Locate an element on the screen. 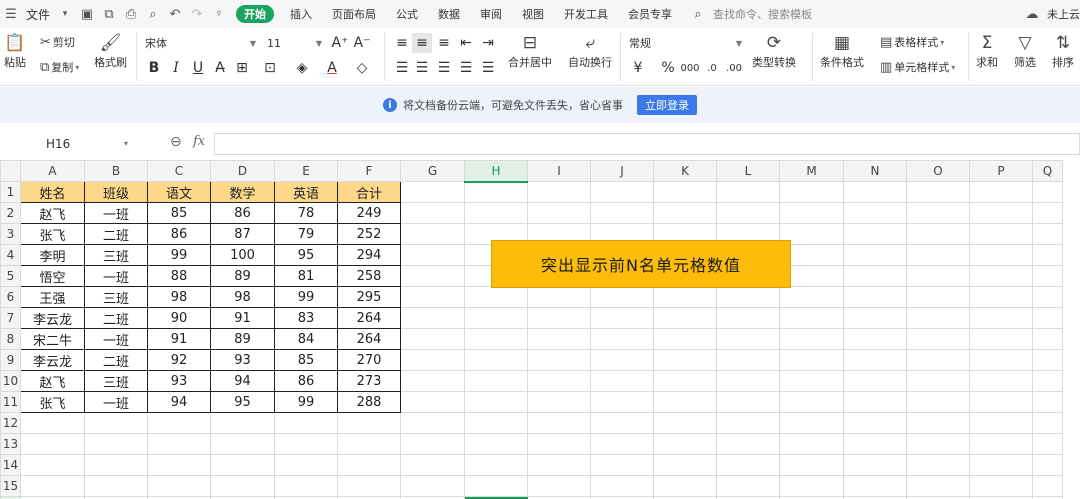 This screenshot has width=1080, height=499. cell-d4: 100 is located at coordinates (242, 255).